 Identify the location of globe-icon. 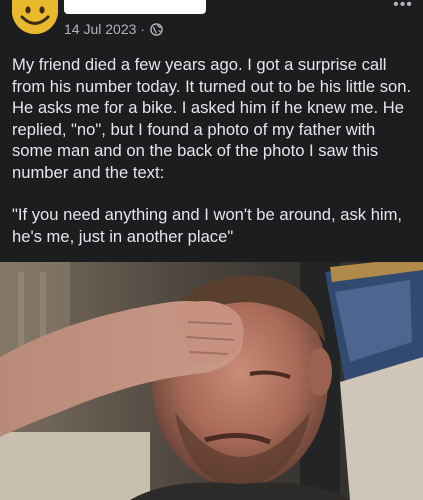
(156, 29).